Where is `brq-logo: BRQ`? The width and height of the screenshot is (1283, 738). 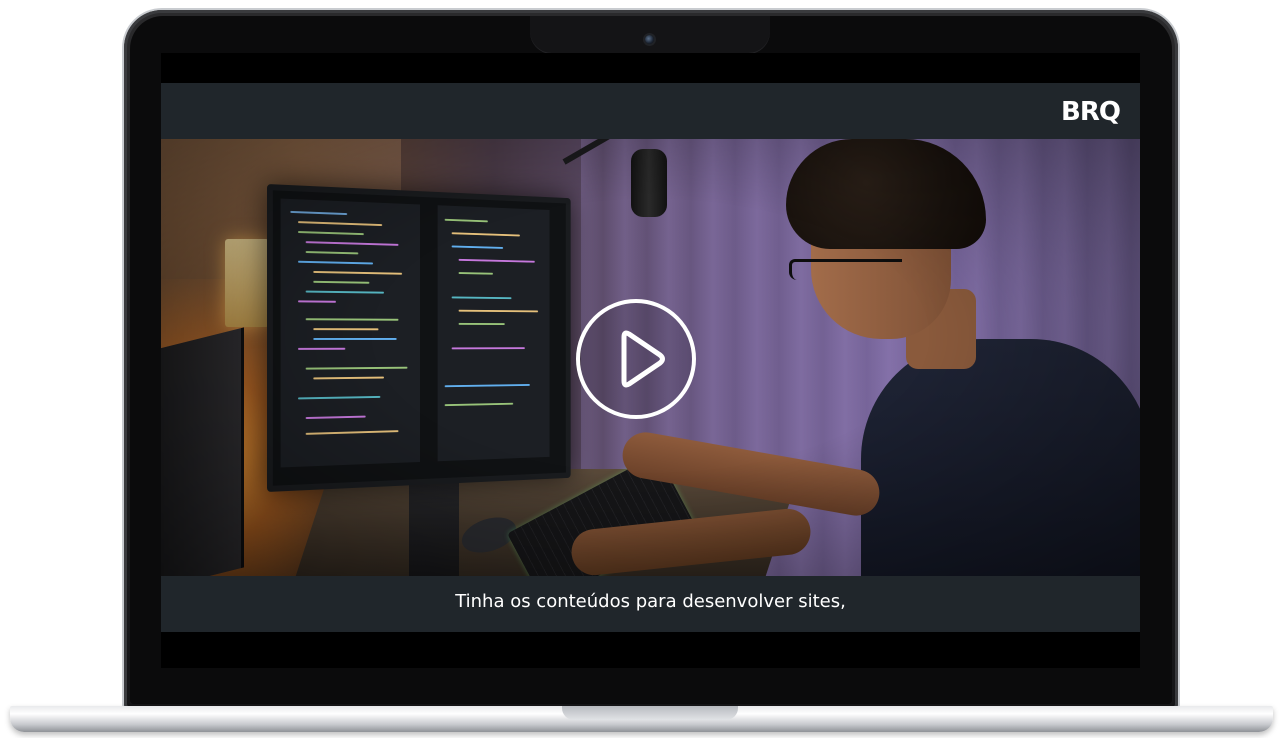
brq-logo: BRQ is located at coordinates (1091, 112).